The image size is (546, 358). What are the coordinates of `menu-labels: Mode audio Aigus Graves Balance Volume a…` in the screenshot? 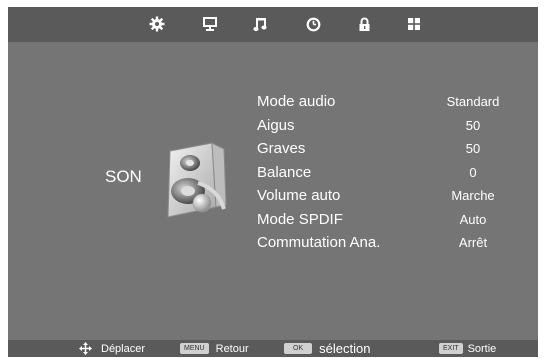 It's located at (318, 172).